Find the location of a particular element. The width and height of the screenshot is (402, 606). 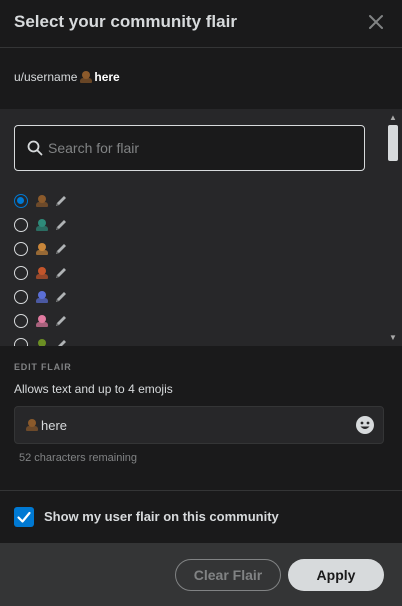

flair-input-value: here is located at coordinates (54, 425).